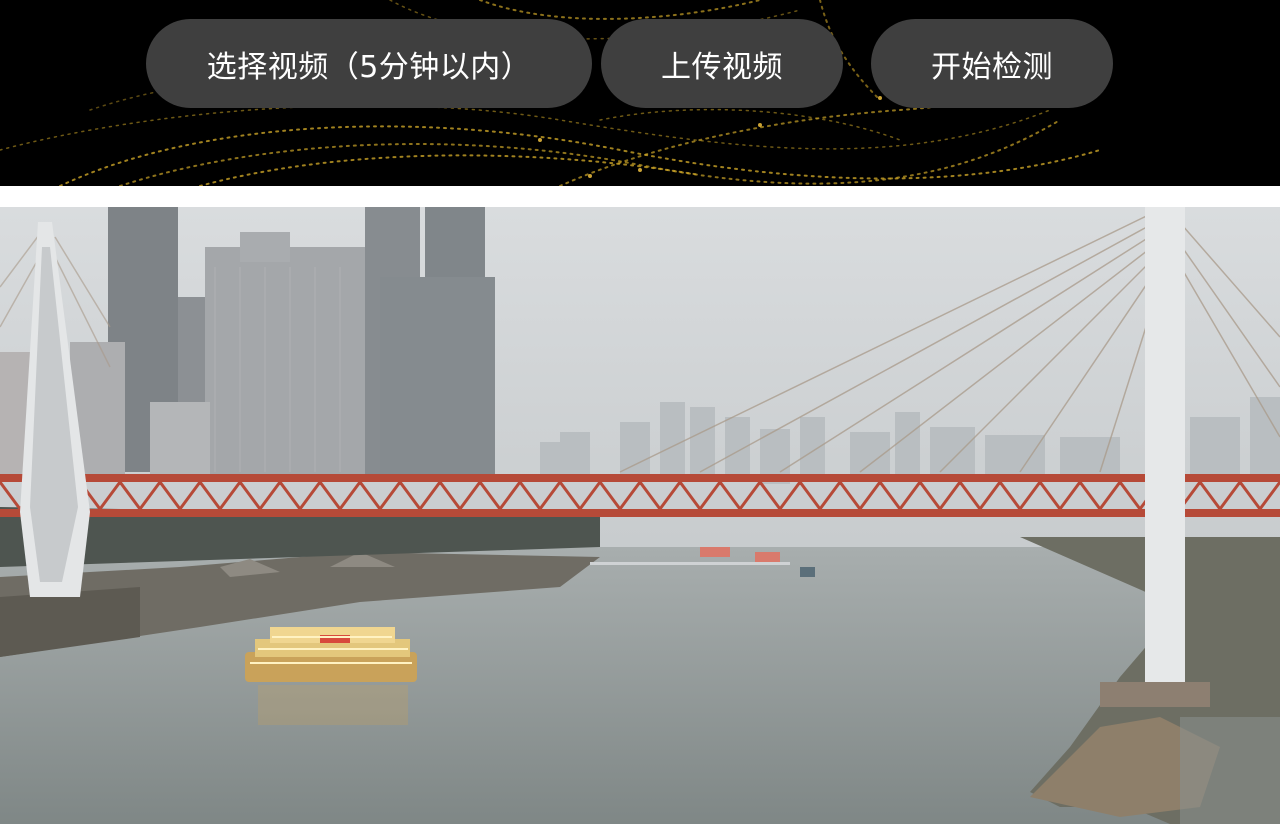 Image resolution: width=1280 pixels, height=826 pixels. Describe the element at coordinates (369, 67) in the screenshot. I see `select-video-label: 选择视频（5分钟以内）` at that location.